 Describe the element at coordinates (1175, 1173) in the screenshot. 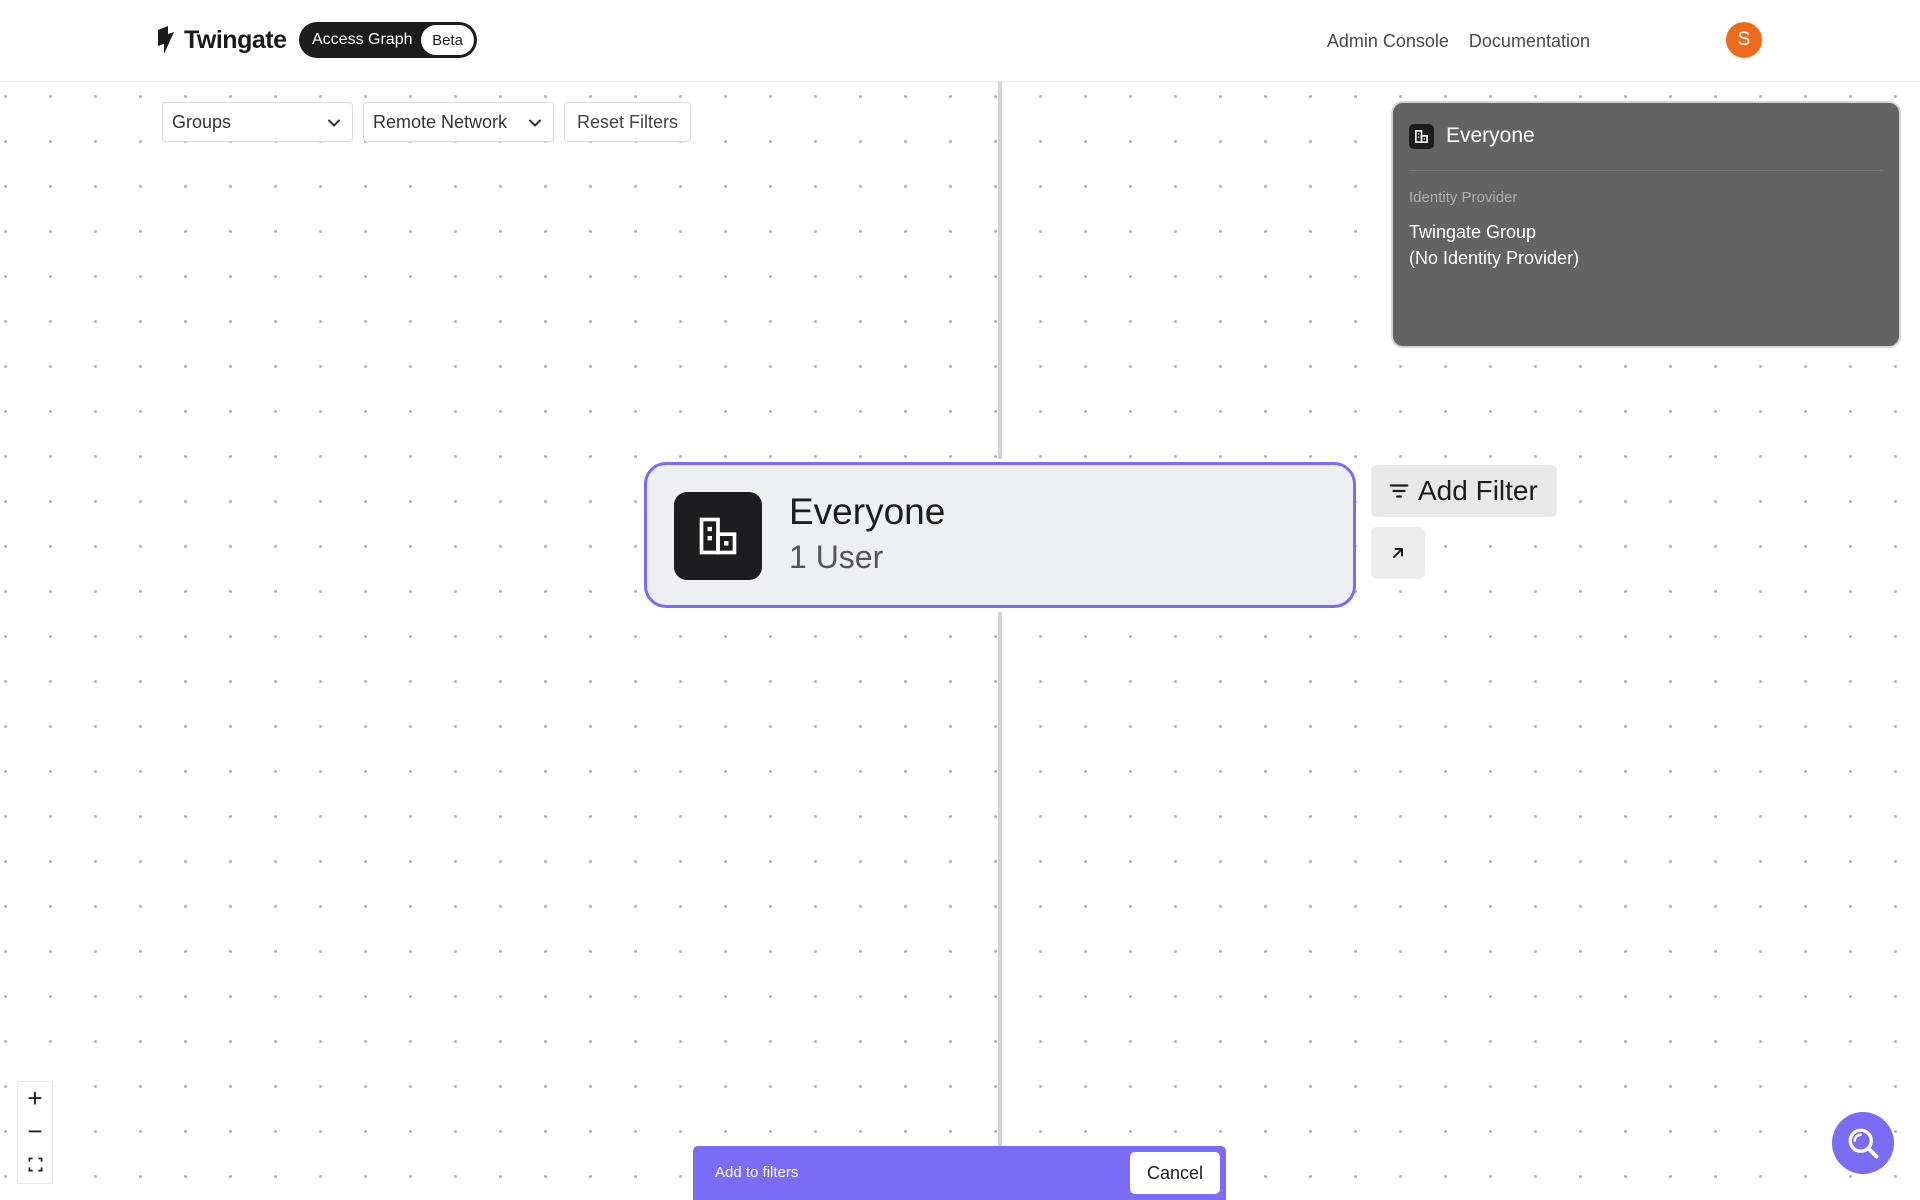

I see `cancel-button: Cancel` at that location.